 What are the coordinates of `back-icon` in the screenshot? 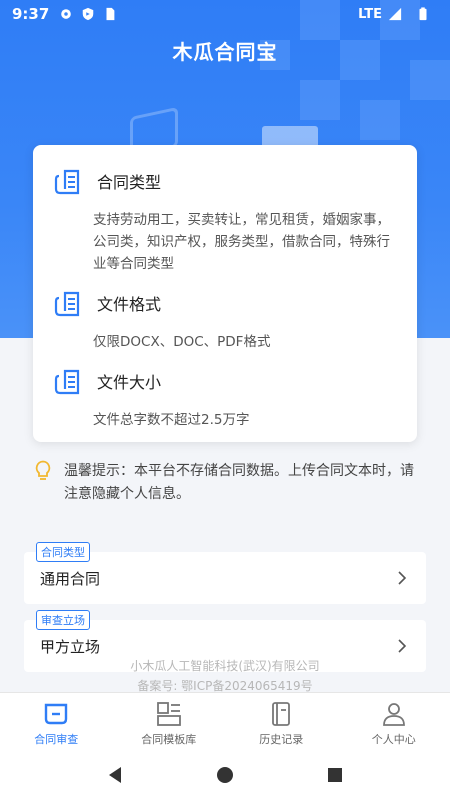 It's located at (115, 775).